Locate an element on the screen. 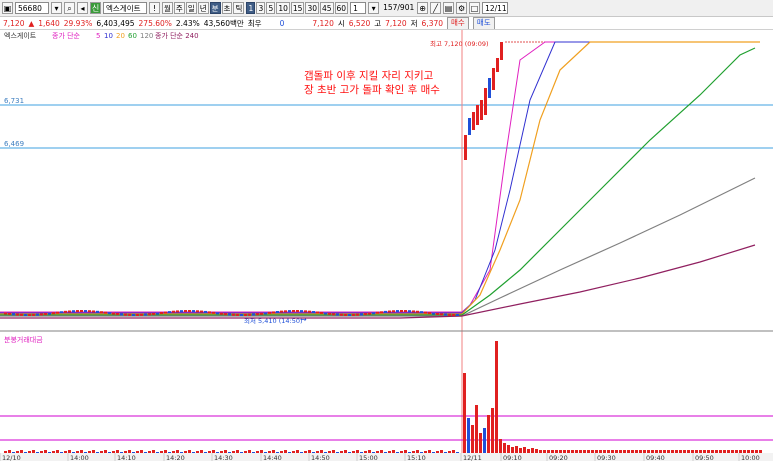 The image size is (773, 463). period-button: 틱 is located at coordinates (239, 8).